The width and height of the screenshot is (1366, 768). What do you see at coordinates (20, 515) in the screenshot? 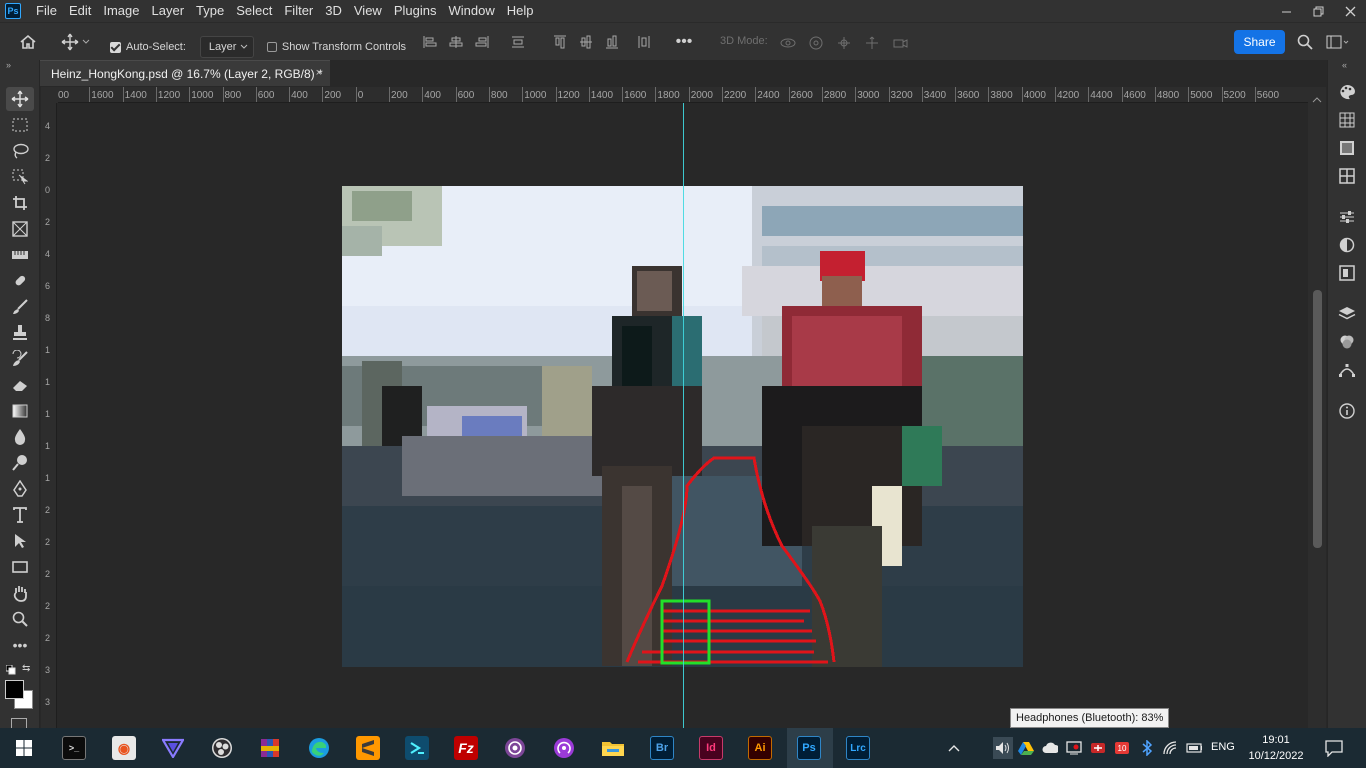
I see `type-tool` at bounding box center [20, 515].